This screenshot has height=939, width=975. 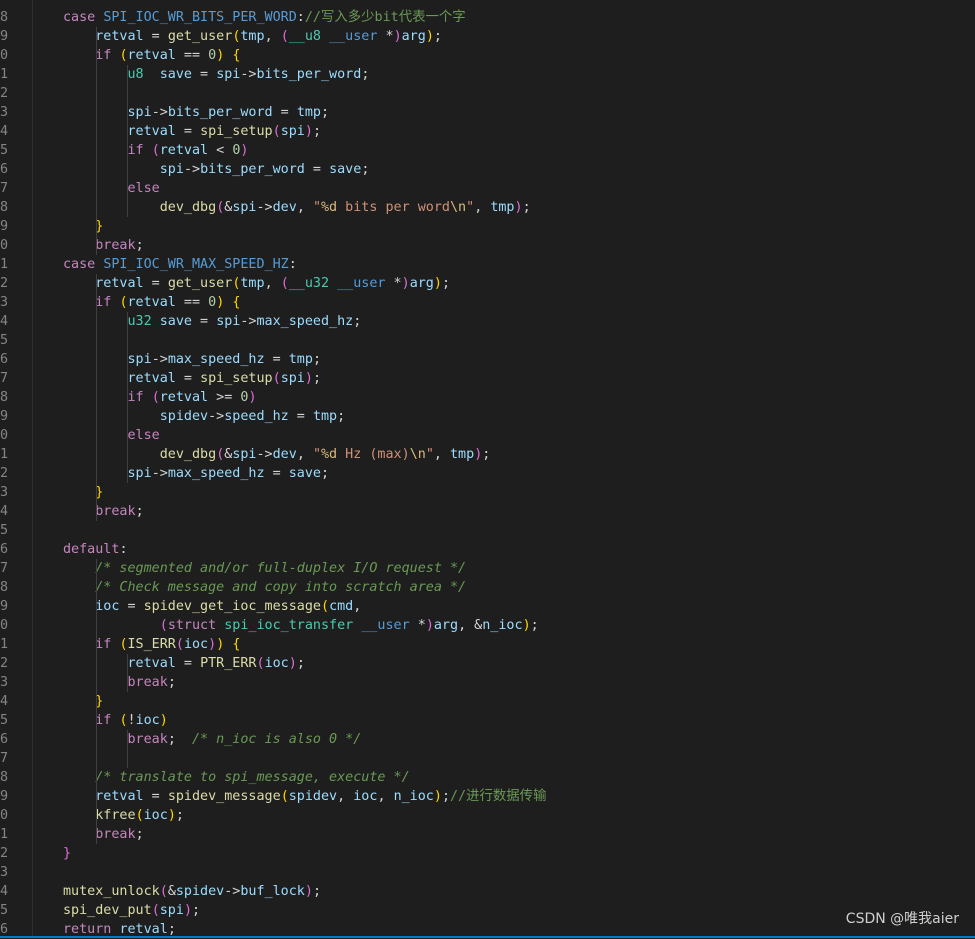 I want to click on code-line: 7, so click(x=487, y=758).